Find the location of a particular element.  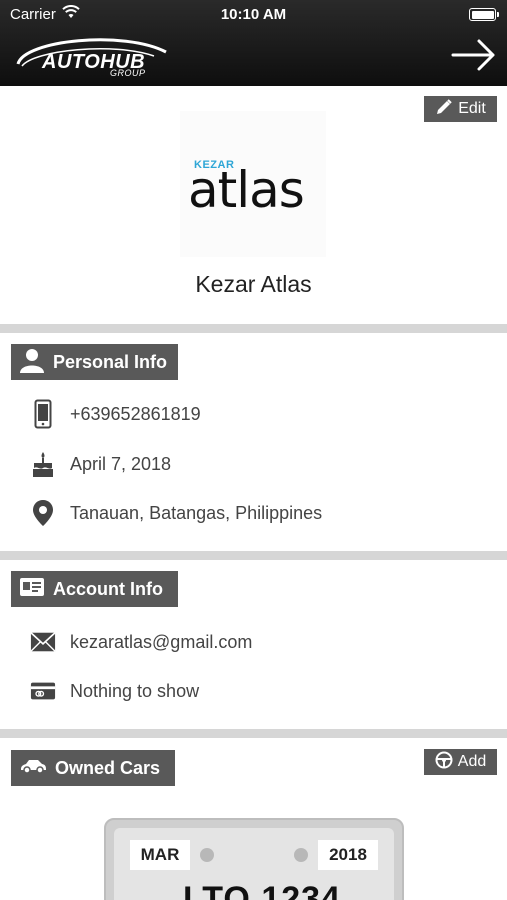

plate-month: MAR is located at coordinates (160, 855).